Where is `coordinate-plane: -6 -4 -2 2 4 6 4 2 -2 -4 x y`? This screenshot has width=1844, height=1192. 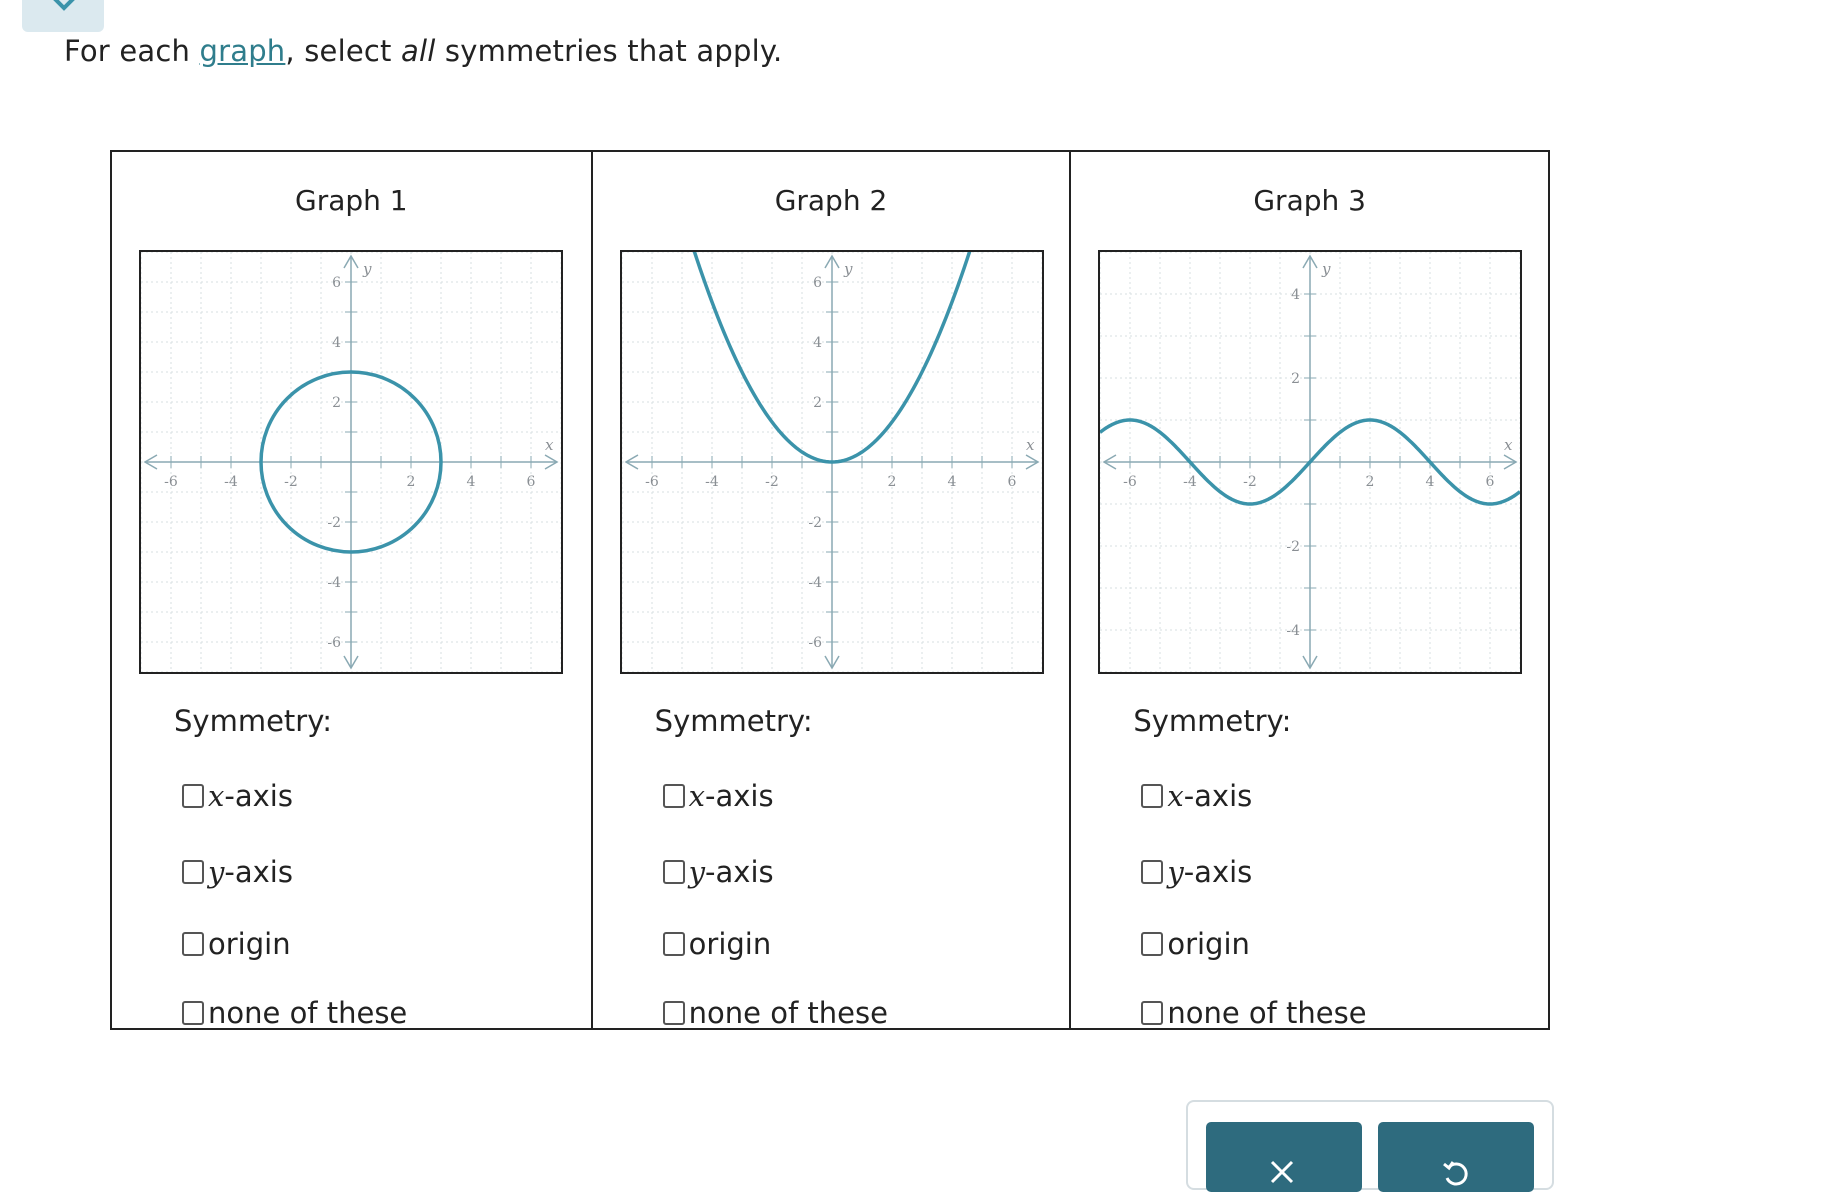
coordinate-plane: -6 -4 -2 2 4 6 4 2 -2 -4 x y is located at coordinates (1310, 462).